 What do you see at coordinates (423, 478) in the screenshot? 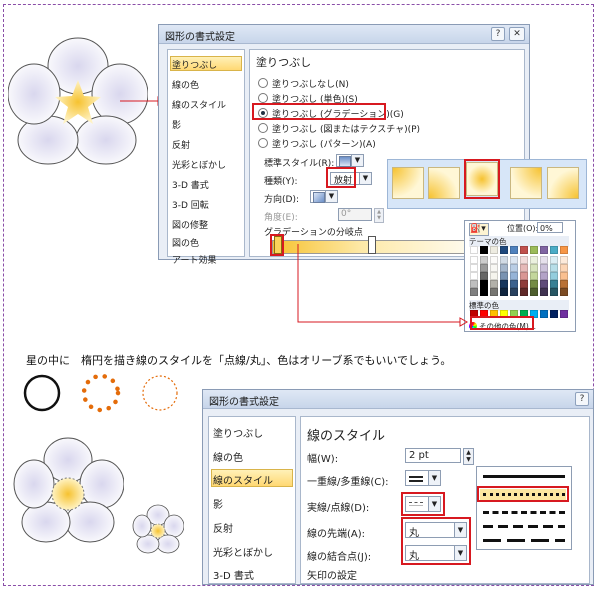
I see `compound-dropdown: ▼` at bounding box center [423, 478].